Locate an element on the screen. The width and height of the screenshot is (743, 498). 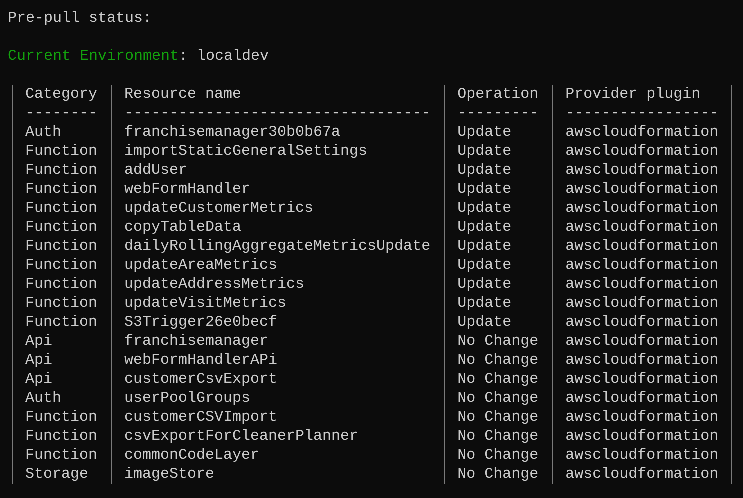
column-header: Category is located at coordinates (62, 94).